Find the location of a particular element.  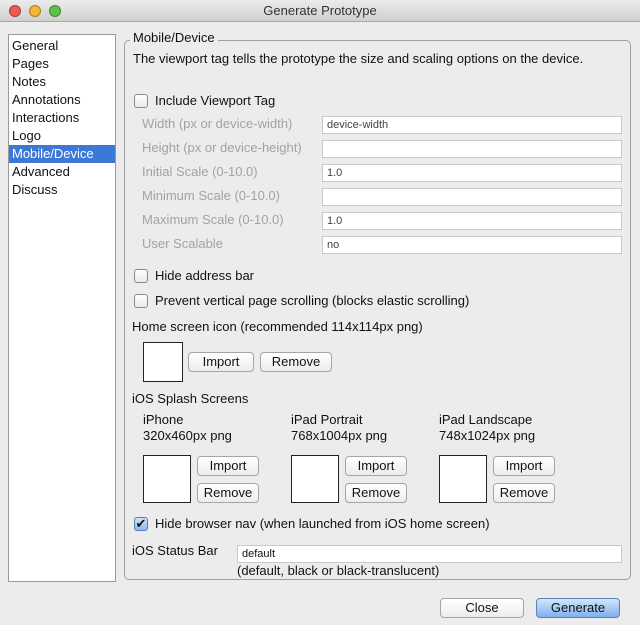

include-viewport-checkbox is located at coordinates (141, 101).